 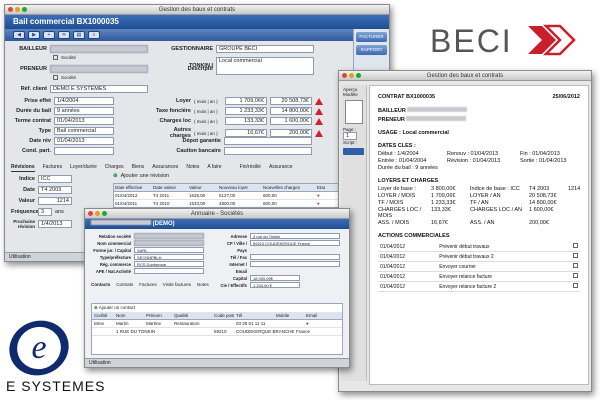 I want to click on taxe-year-field: 14 800,00€, so click(x=291, y=111).